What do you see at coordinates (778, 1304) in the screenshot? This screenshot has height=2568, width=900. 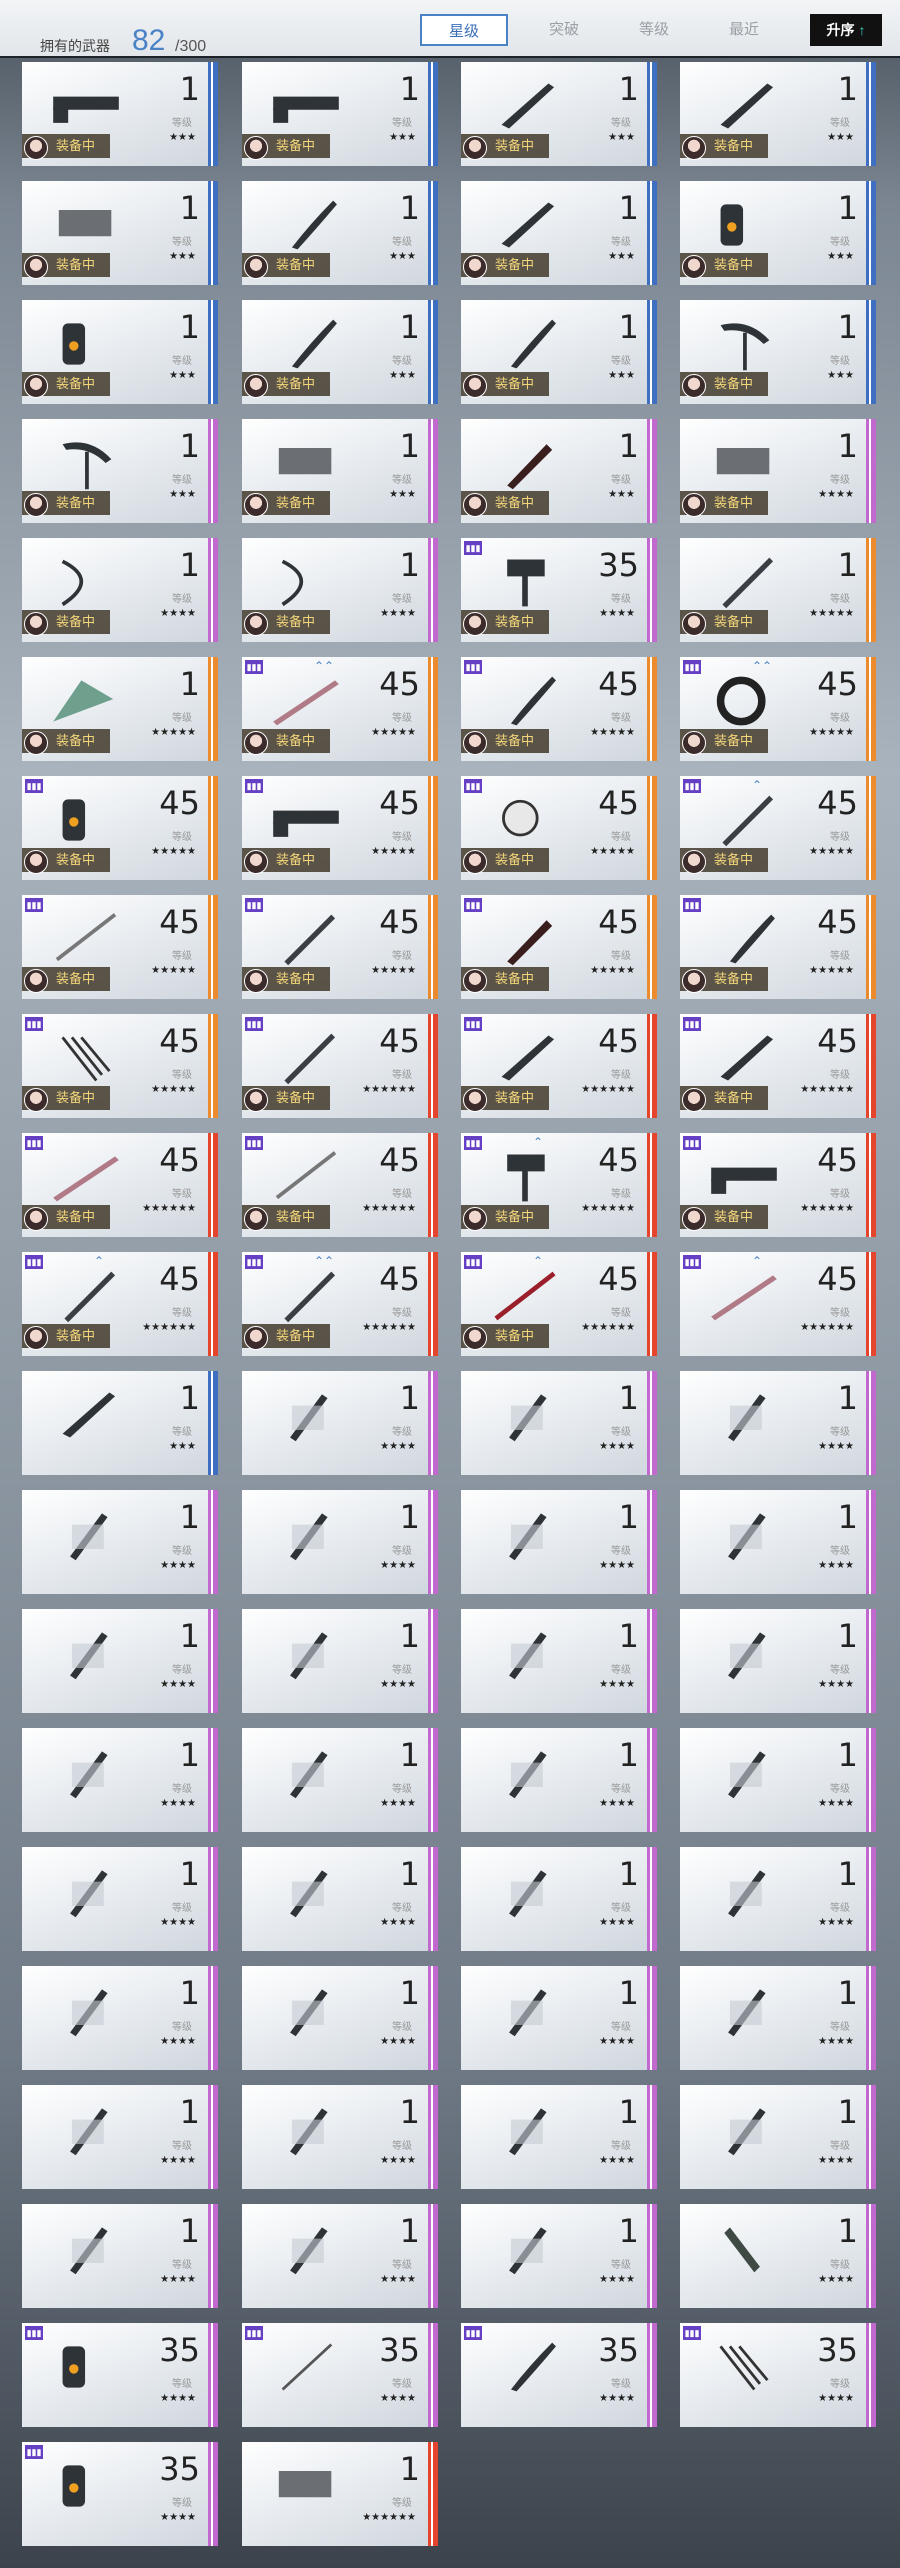 I see `weapon-card: ▮▮▮ ⌃ 45 等级 ★★★★★★` at bounding box center [778, 1304].